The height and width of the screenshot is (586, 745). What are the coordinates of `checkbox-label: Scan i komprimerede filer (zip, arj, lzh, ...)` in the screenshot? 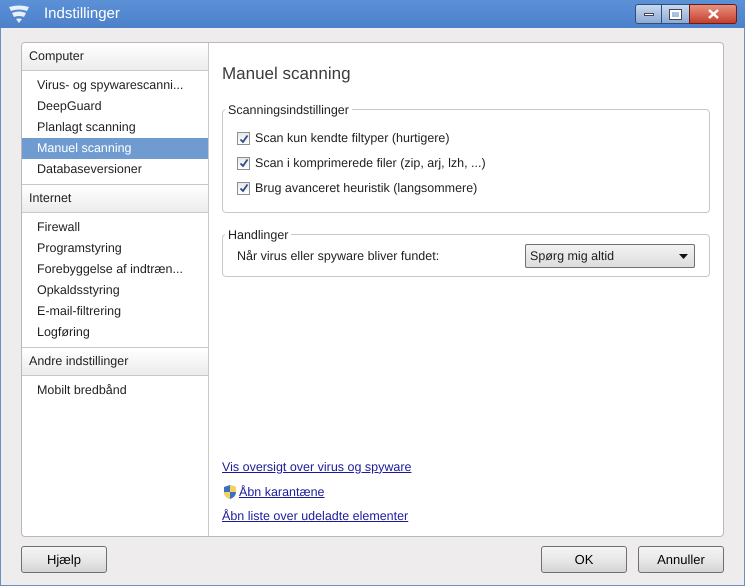 It's located at (370, 163).